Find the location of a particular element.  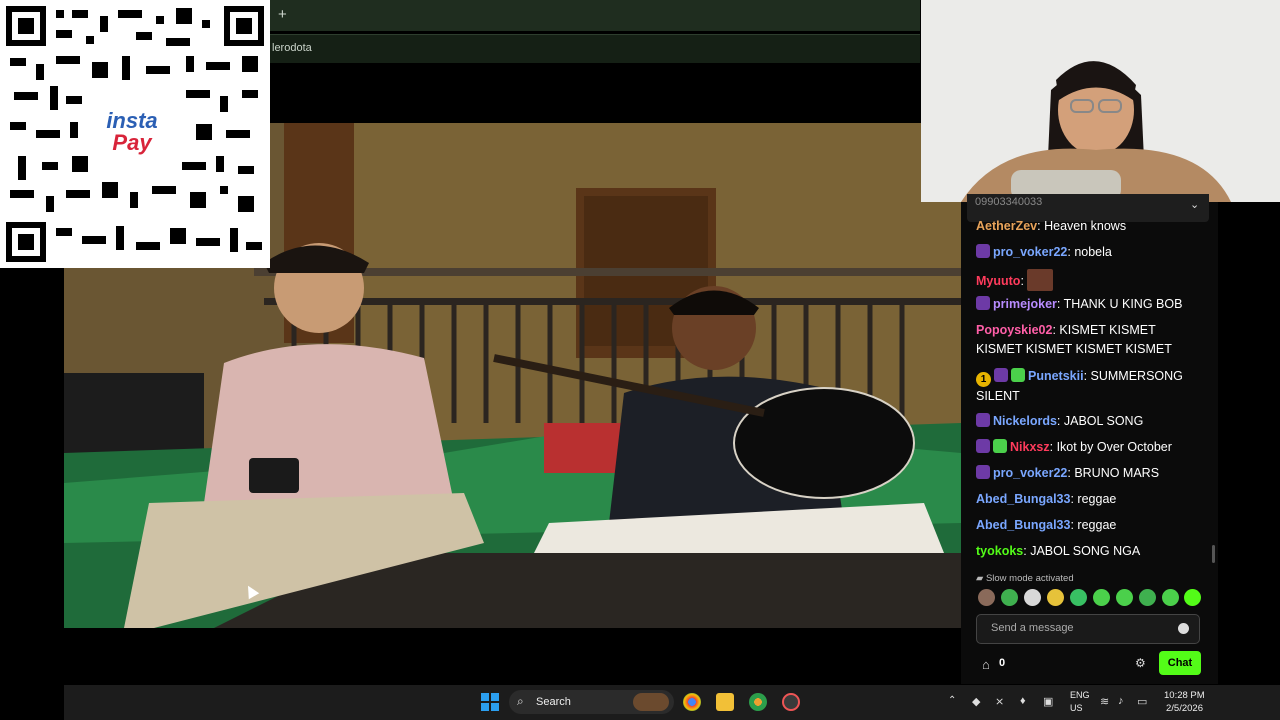

chat-message: Nickelords: JABOL SONG is located at coordinates (1087, 421).